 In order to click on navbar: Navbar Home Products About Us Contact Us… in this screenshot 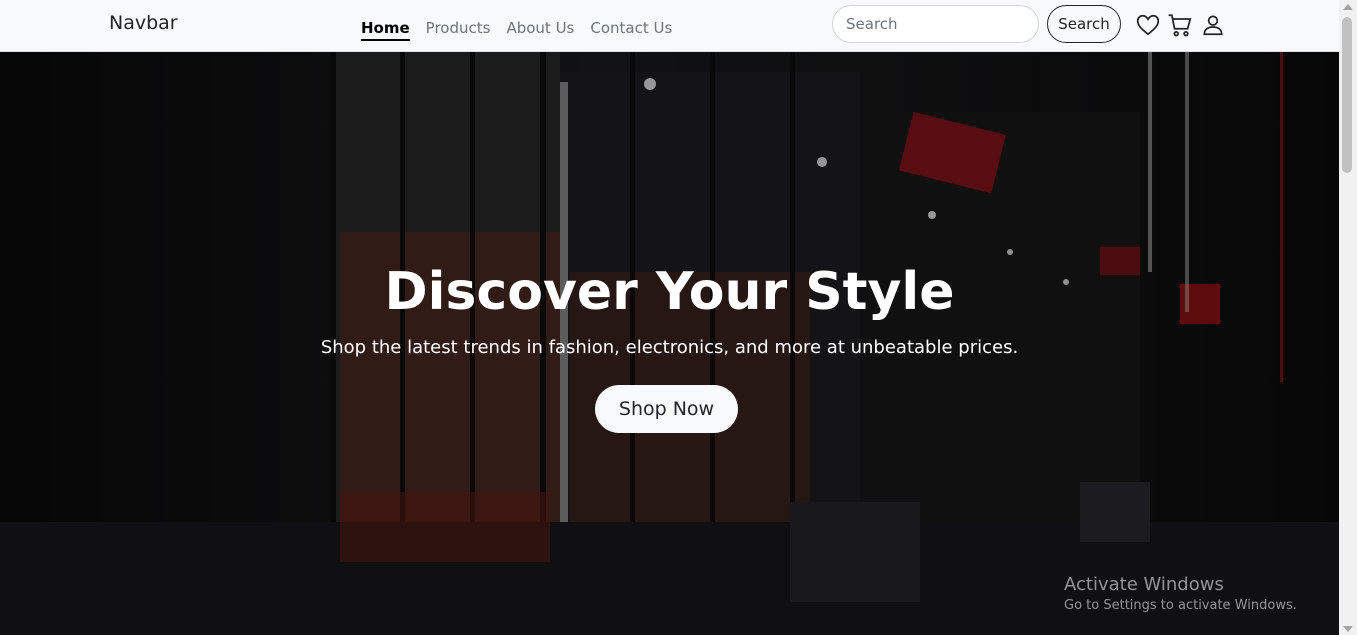, I will do `click(669, 26)`.